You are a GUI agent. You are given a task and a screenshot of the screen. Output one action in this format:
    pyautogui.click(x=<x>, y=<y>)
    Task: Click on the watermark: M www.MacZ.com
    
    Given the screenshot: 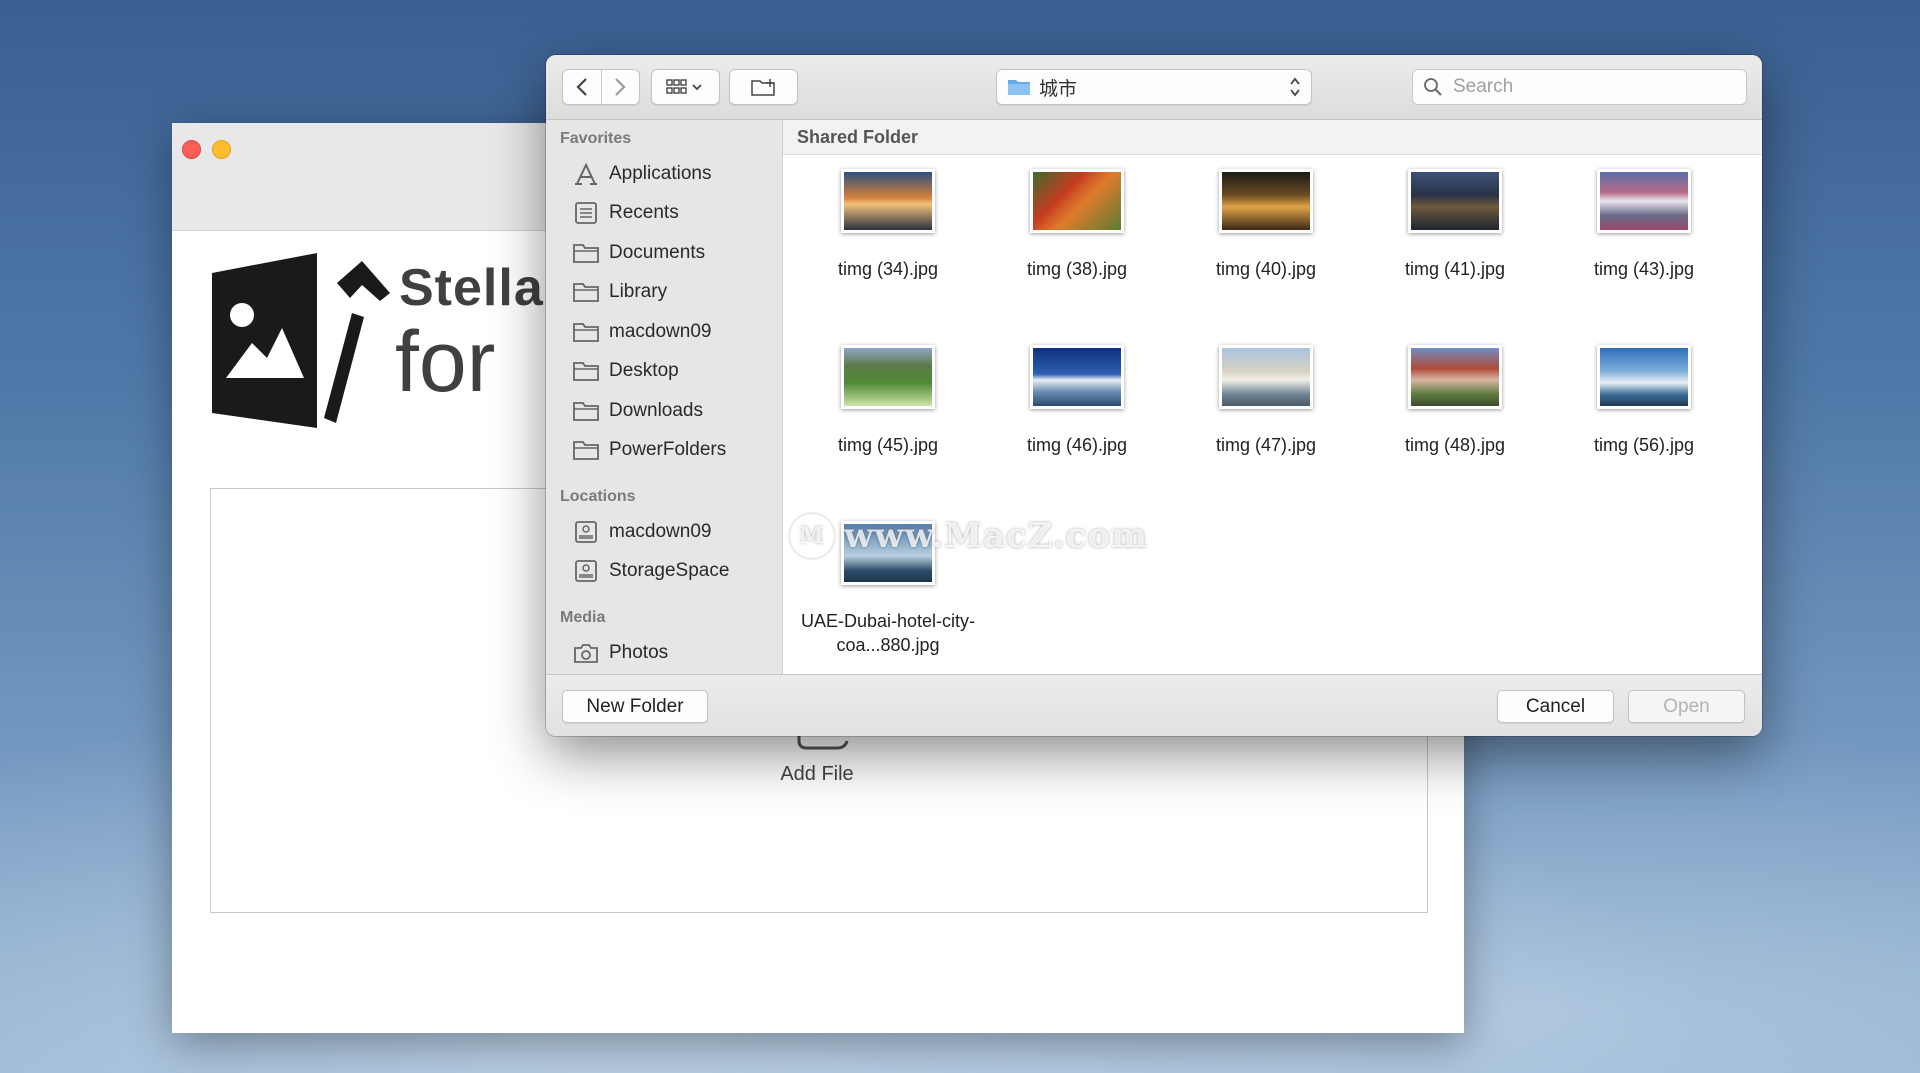 What is the action you would take?
    pyautogui.click(x=969, y=536)
    